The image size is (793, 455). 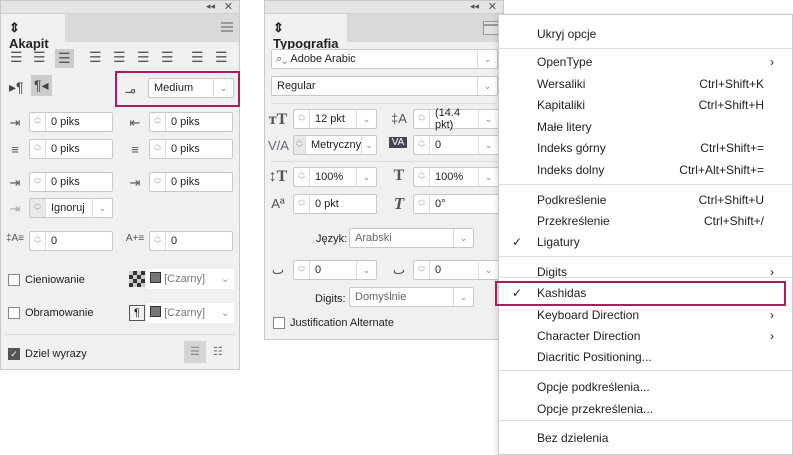 What do you see at coordinates (71, 208) in the screenshot?
I see `align-to-grid-dropdown: ︿ ﹀ Ignoruj ⌄` at bounding box center [71, 208].